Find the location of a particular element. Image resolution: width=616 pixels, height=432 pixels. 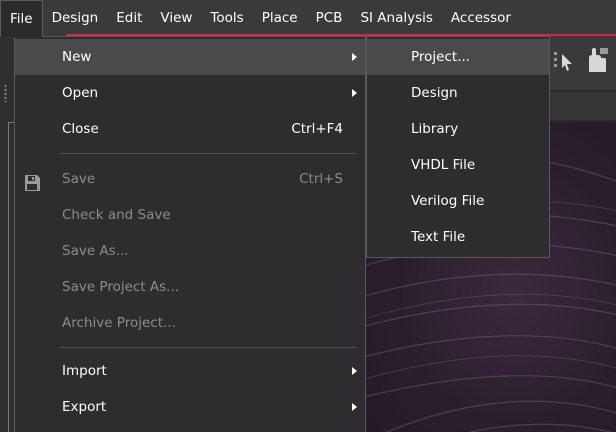

menu-item-close: Close Ctrl+F4 is located at coordinates (190, 129).